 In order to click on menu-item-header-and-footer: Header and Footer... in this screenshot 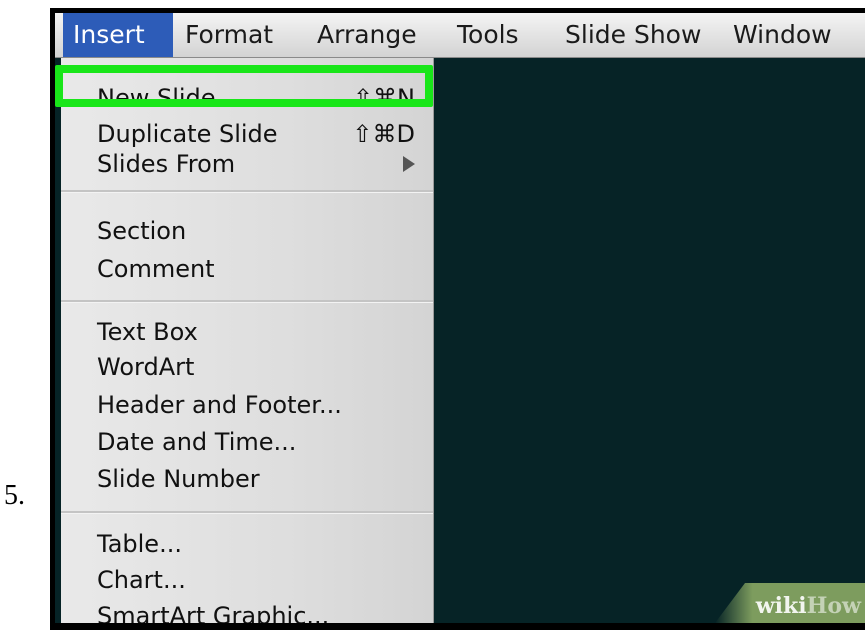, I will do `click(256, 405)`.